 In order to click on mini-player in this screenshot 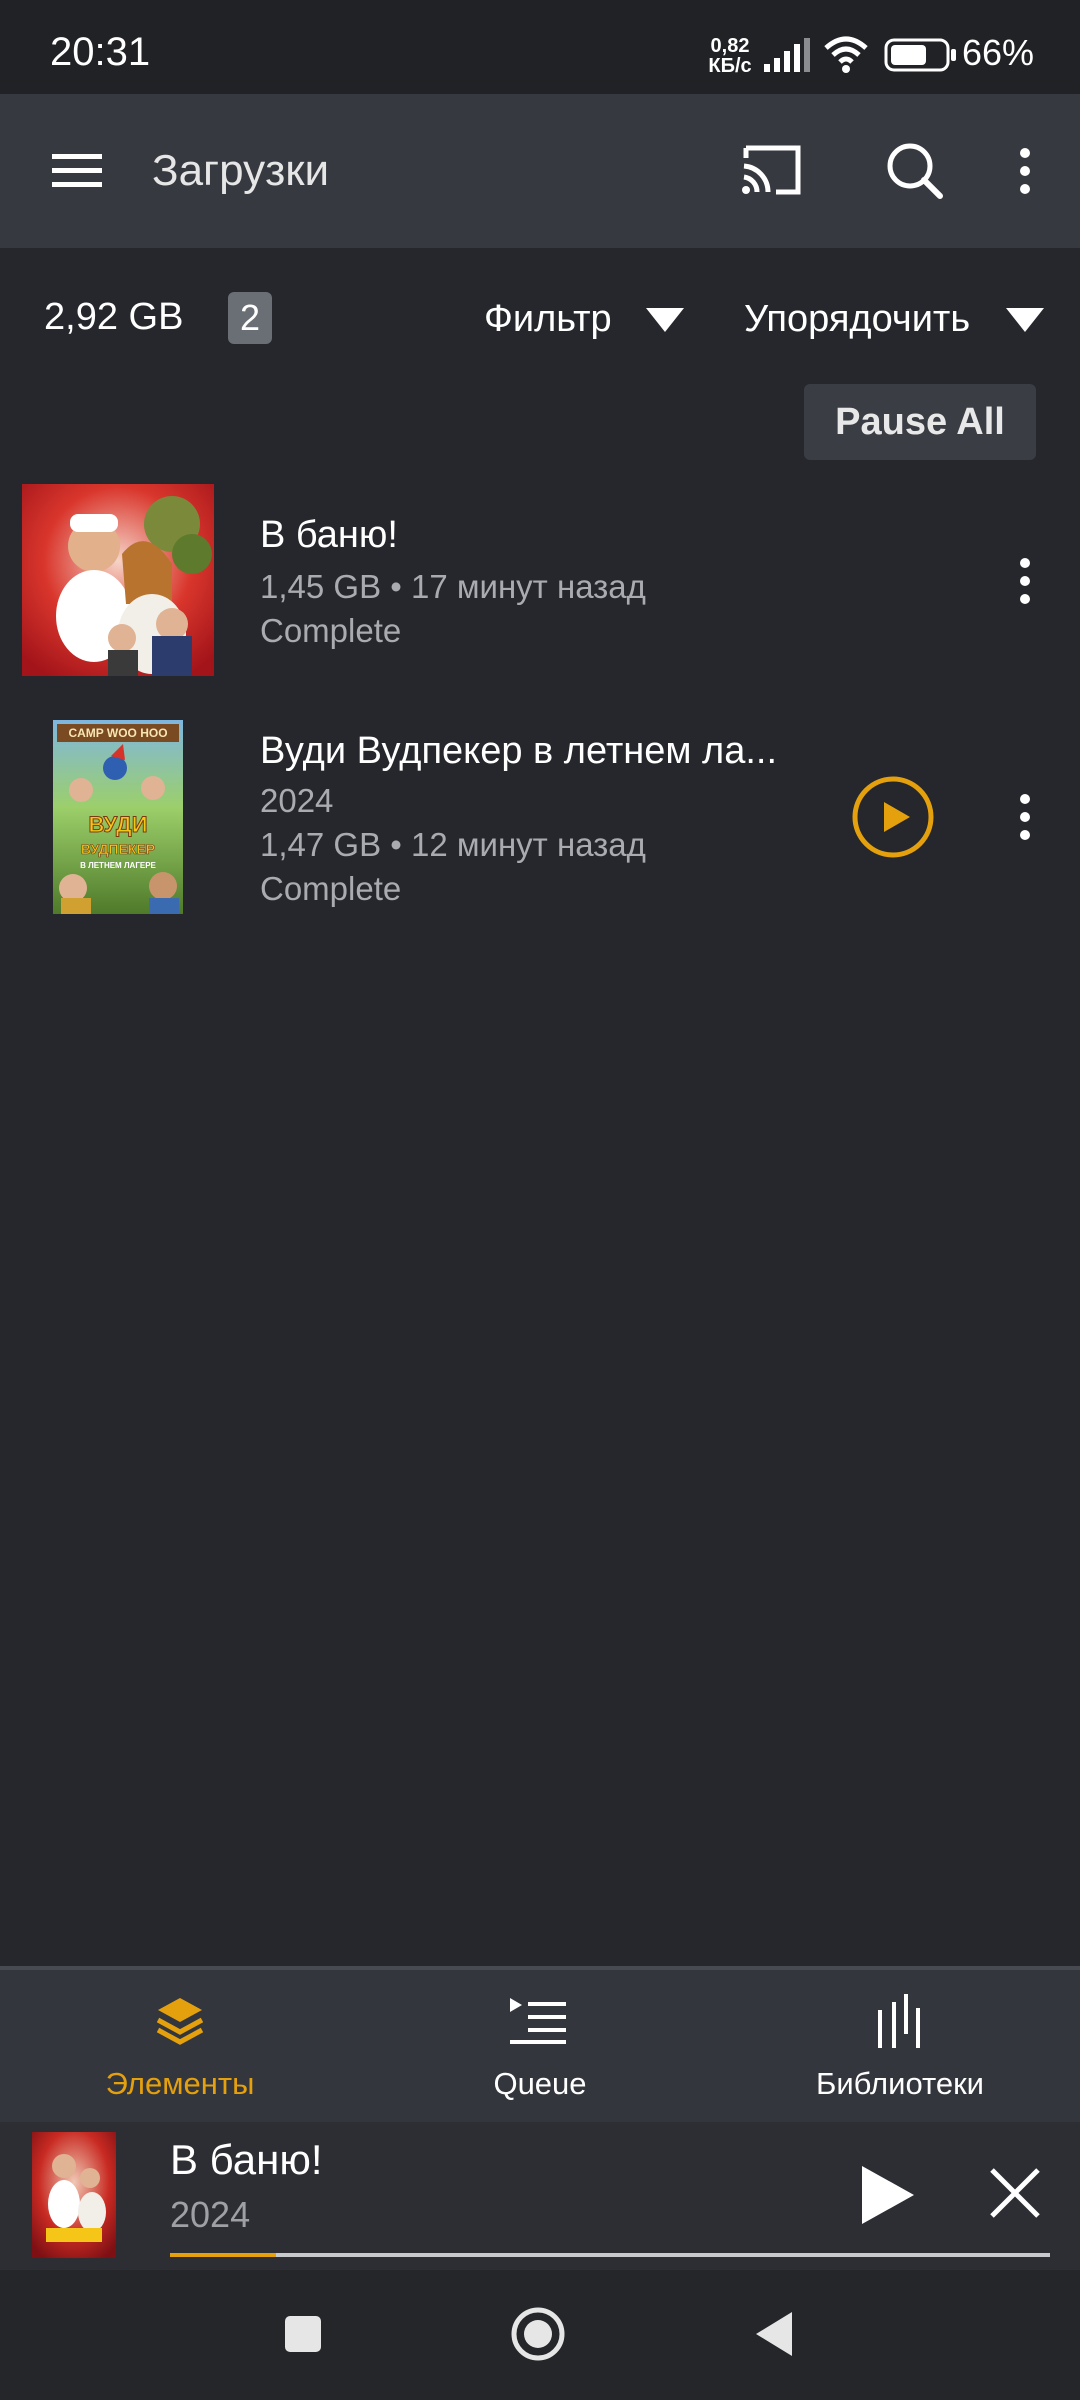, I will do `click(540, 2196)`.